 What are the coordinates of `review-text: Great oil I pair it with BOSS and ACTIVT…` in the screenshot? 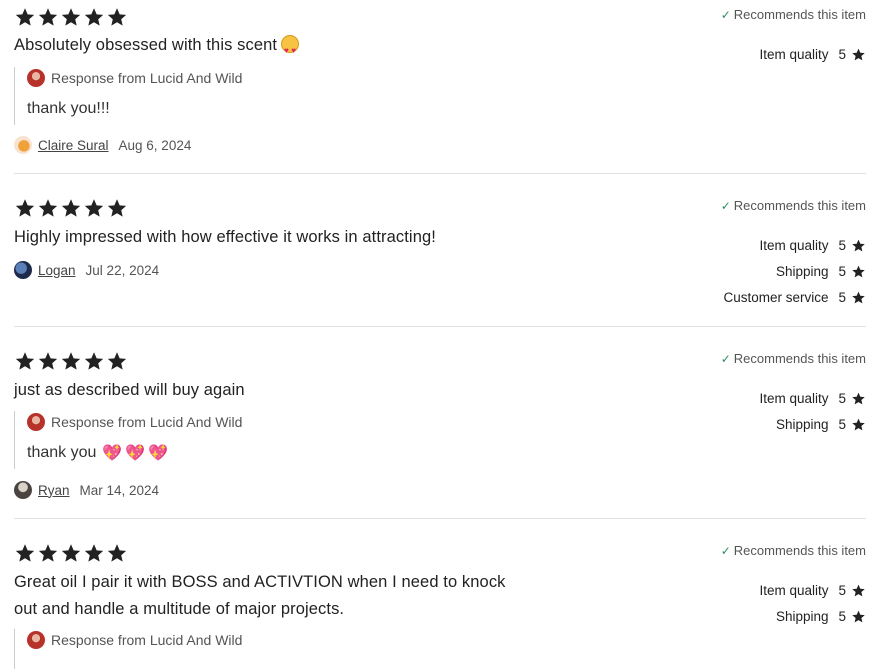 It's located at (260, 595).